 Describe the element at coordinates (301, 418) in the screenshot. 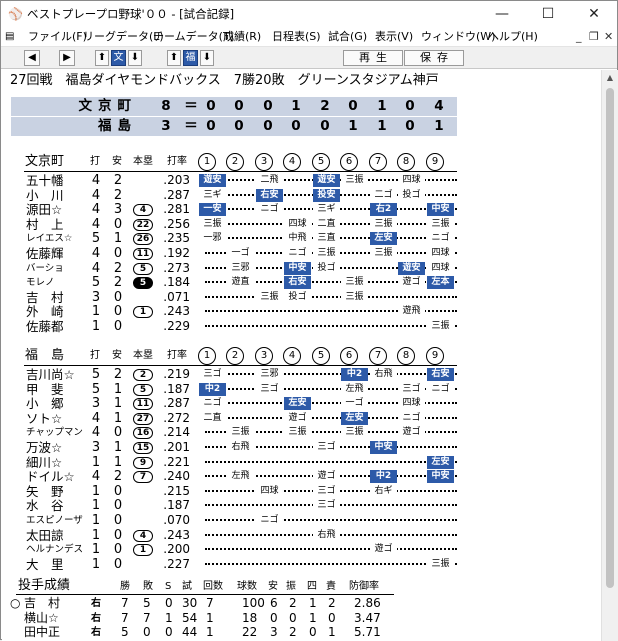

I see `batter-row: ソト☆ 4 1 27 .272 二直 遊ゴ 左安 ニゴ` at that location.